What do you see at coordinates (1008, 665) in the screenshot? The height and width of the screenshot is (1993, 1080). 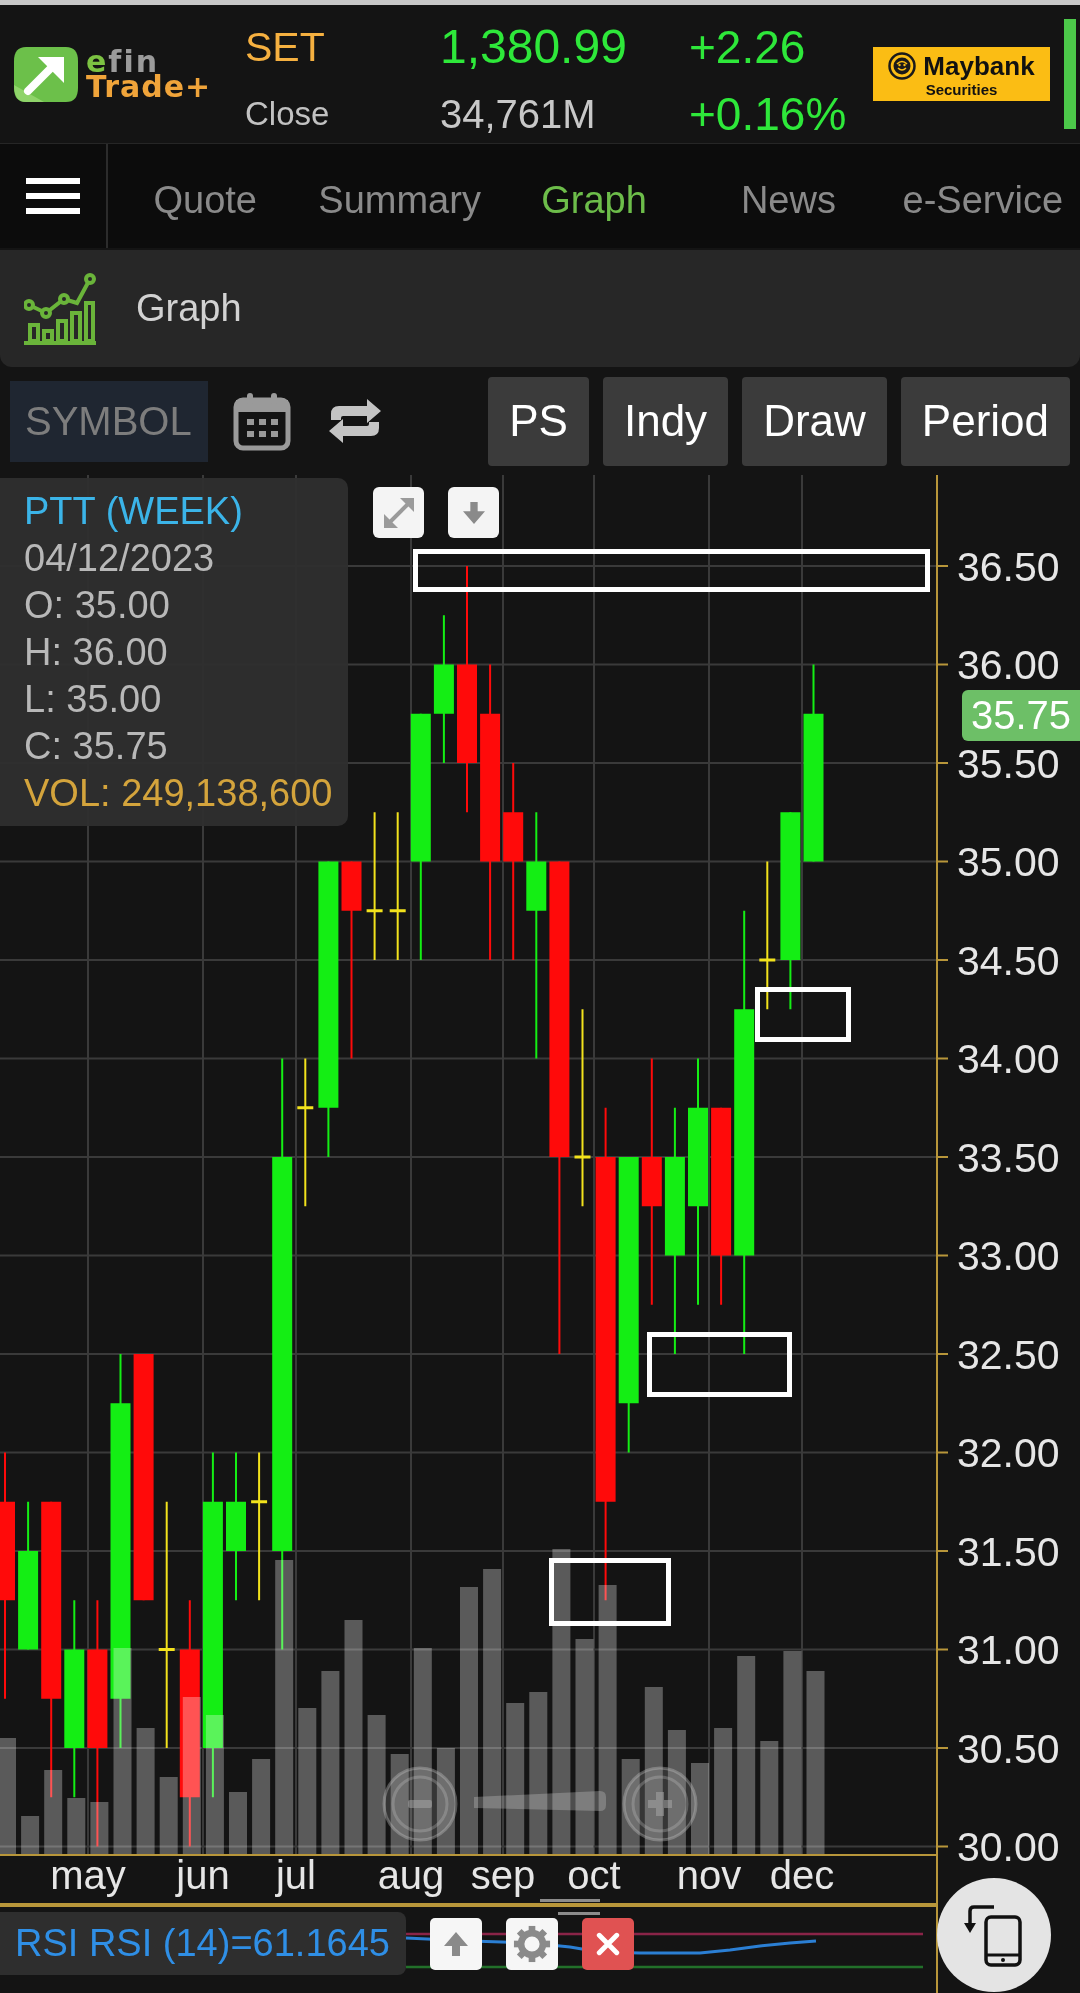 I see `price-label: 36.00` at bounding box center [1008, 665].